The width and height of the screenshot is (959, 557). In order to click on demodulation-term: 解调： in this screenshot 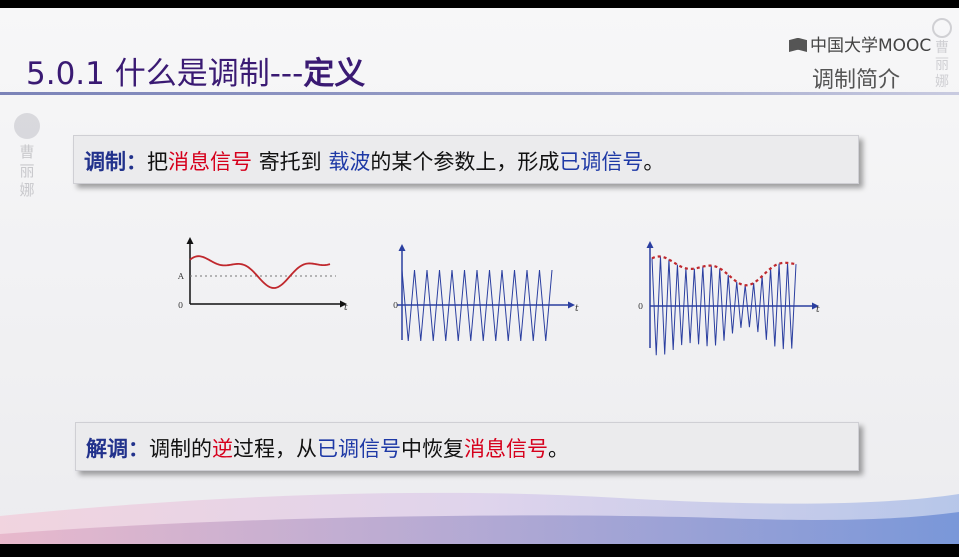, I will do `click(117, 449)`.